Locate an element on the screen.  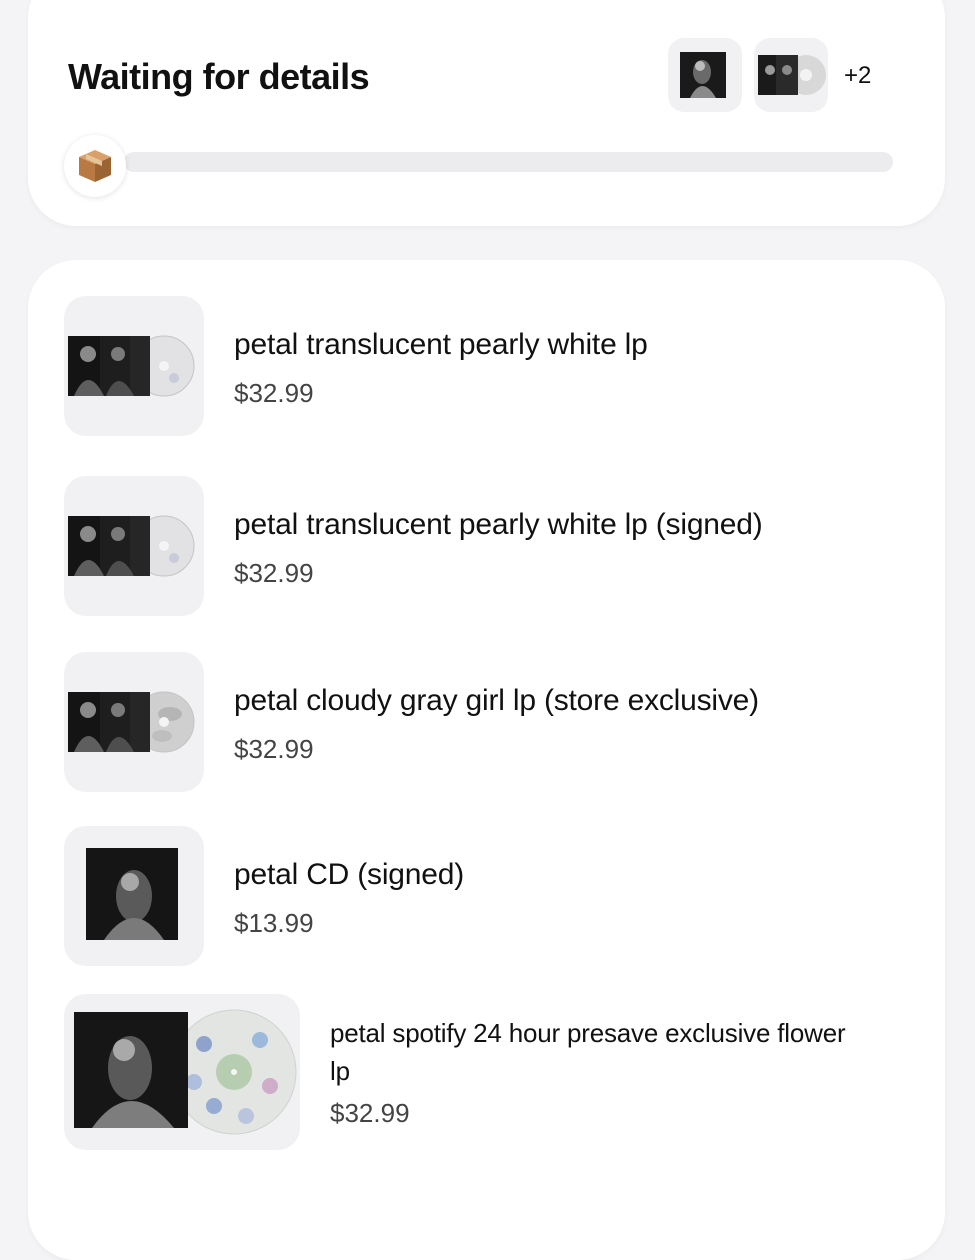
order-item-row: petal translucent pearly white lp $32.99 is located at coordinates (486, 366).